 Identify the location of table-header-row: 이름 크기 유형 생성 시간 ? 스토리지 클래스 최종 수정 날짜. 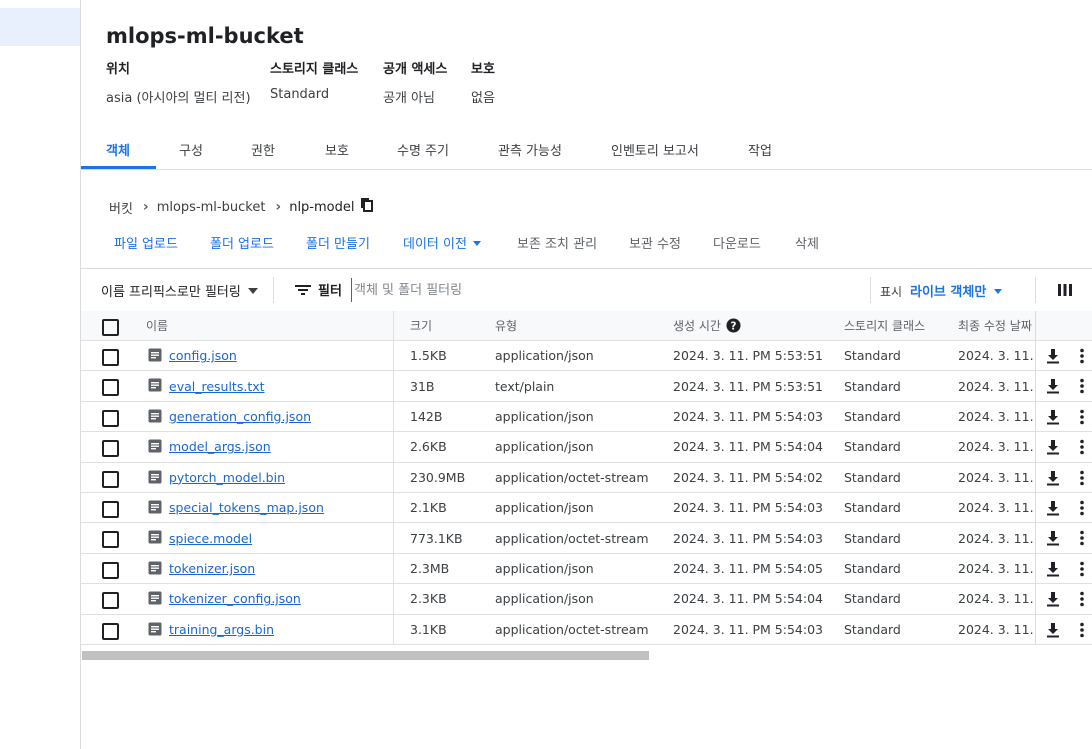
(586, 326).